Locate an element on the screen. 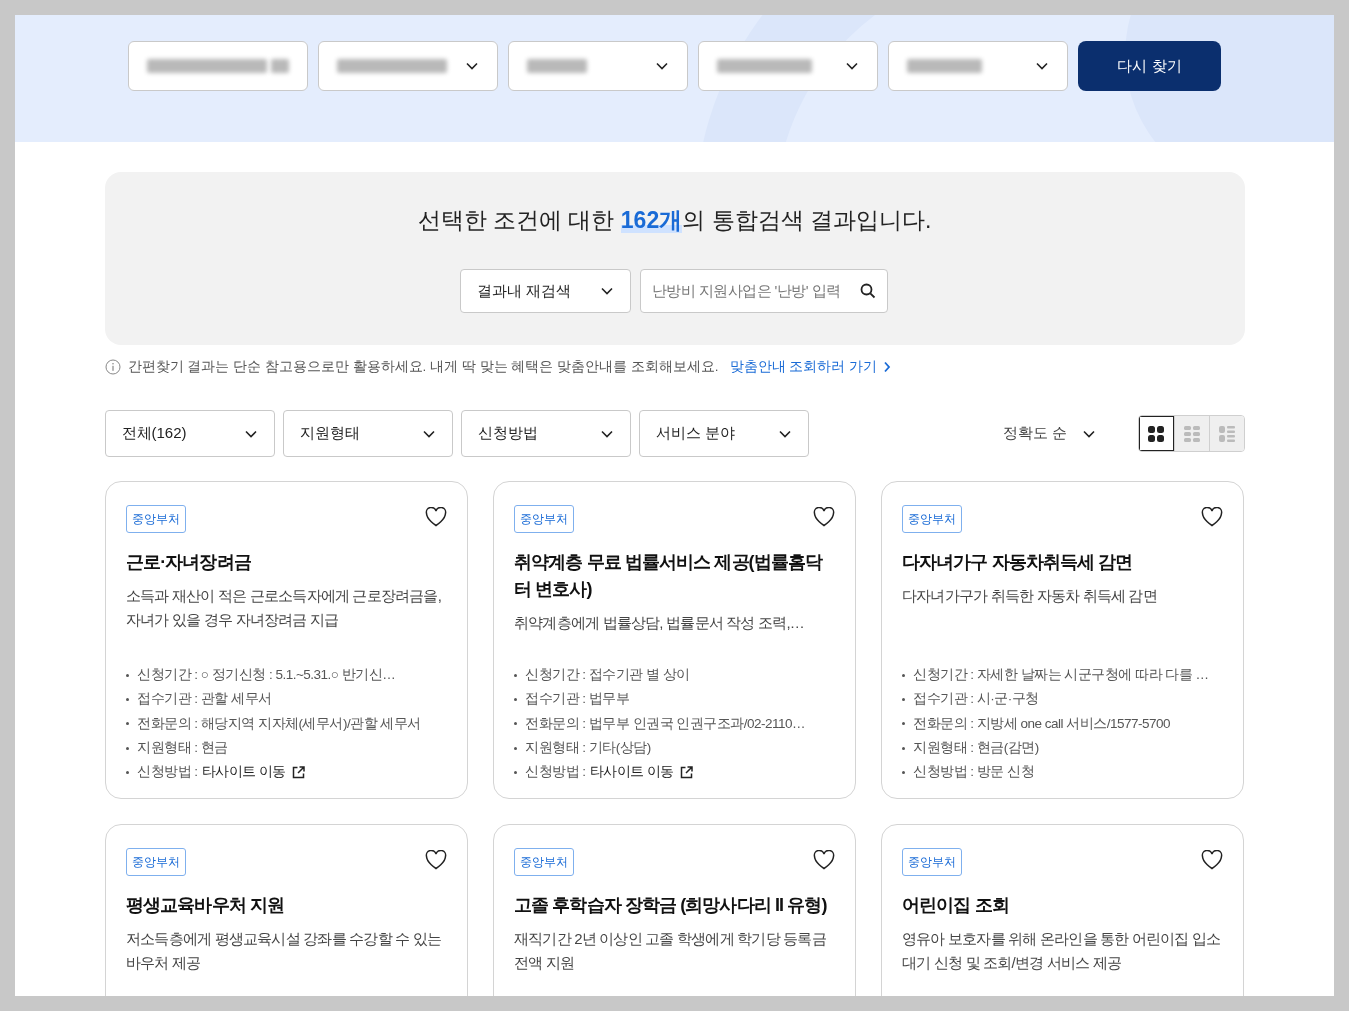  detail-text: 신청방법 : 방문 신청 is located at coordinates (973, 772).